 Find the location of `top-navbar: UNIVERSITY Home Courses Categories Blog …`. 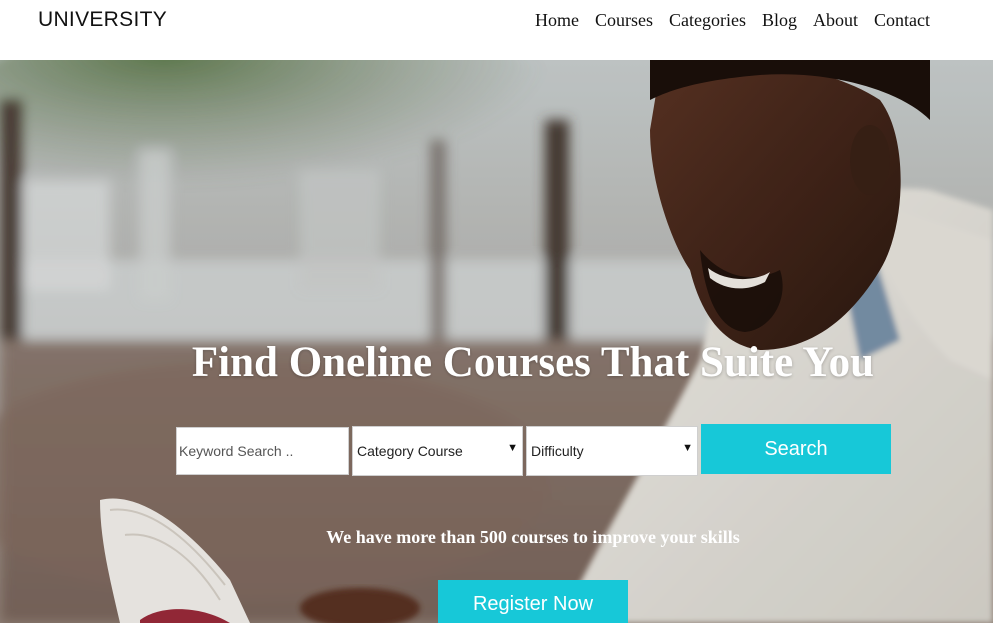

top-navbar: UNIVERSITY Home Courses Categories Blog … is located at coordinates (496, 30).